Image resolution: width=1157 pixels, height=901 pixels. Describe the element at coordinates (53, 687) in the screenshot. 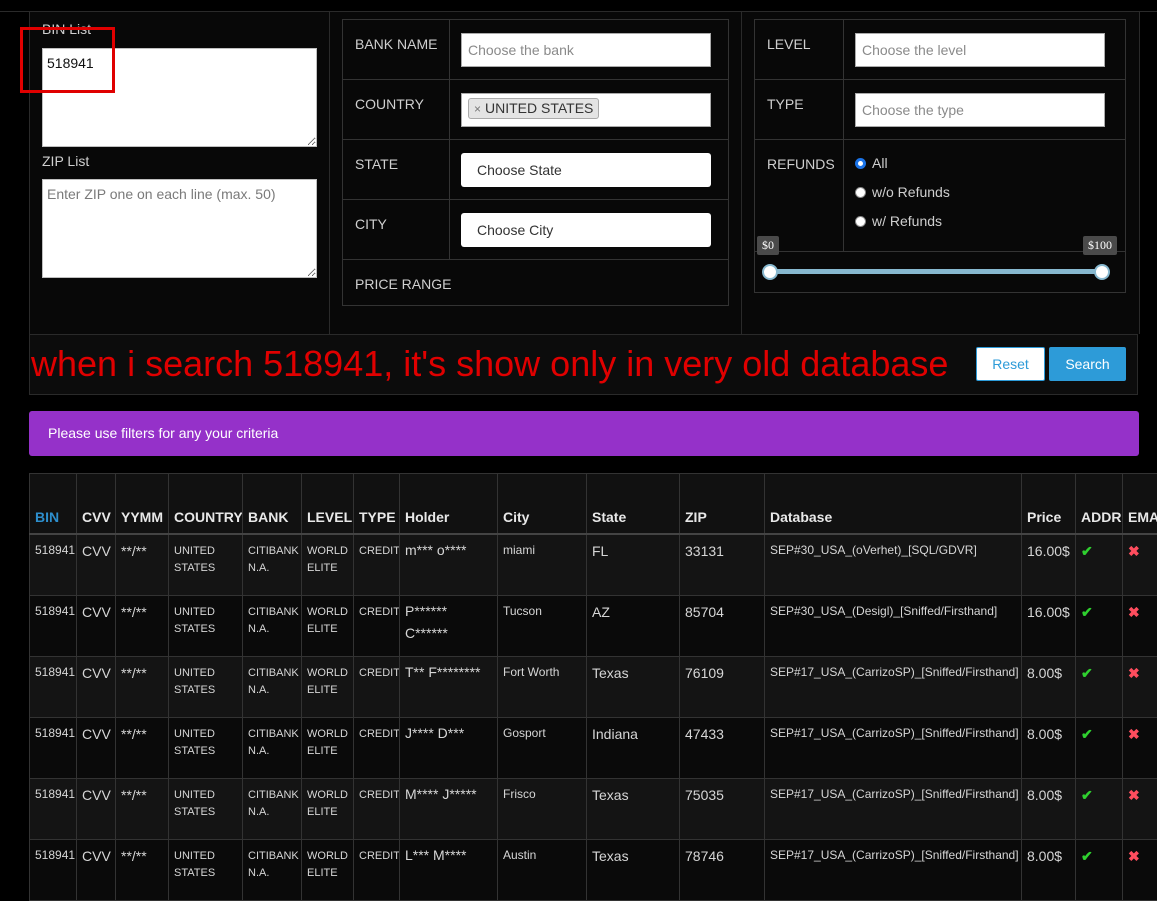

I see `cell-bin: 518941` at that location.